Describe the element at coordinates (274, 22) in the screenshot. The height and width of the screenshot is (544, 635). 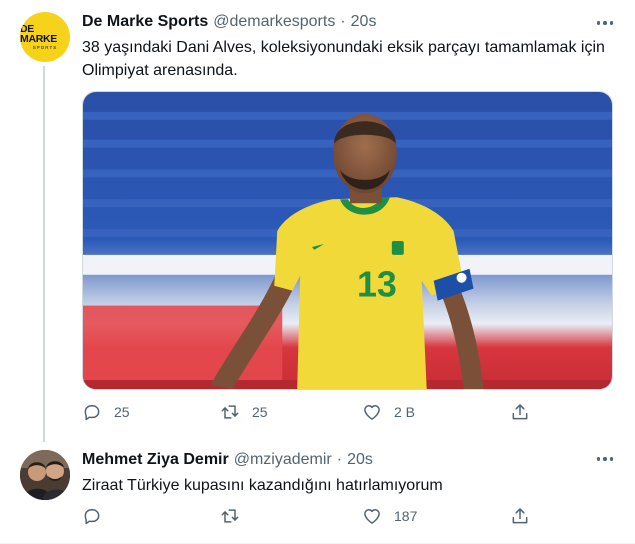
I see `user-handle: @demarkesports` at that location.